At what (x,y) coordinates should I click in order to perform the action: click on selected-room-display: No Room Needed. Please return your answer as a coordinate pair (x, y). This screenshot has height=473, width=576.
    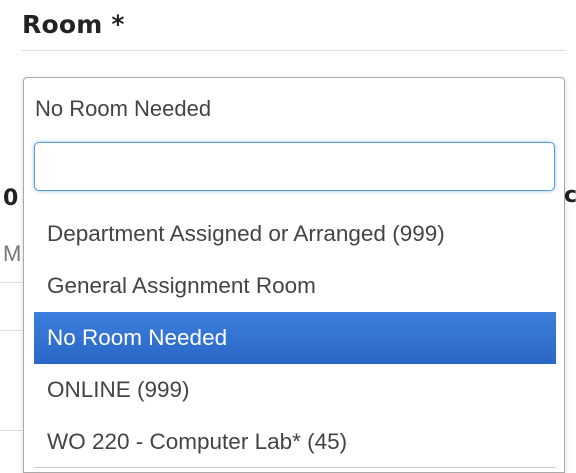
    Looking at the image, I should click on (123, 109).